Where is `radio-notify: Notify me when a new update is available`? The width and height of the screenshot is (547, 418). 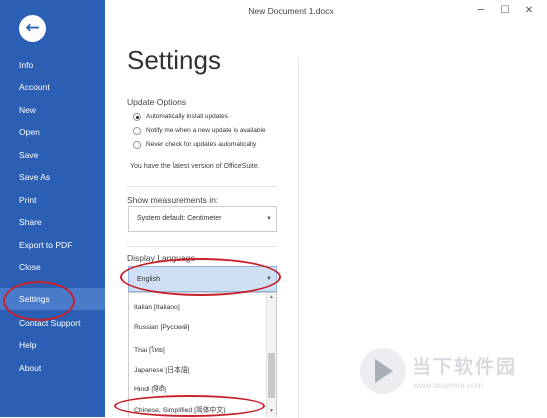
radio-notify: Notify me when a new update is available is located at coordinates (199, 131).